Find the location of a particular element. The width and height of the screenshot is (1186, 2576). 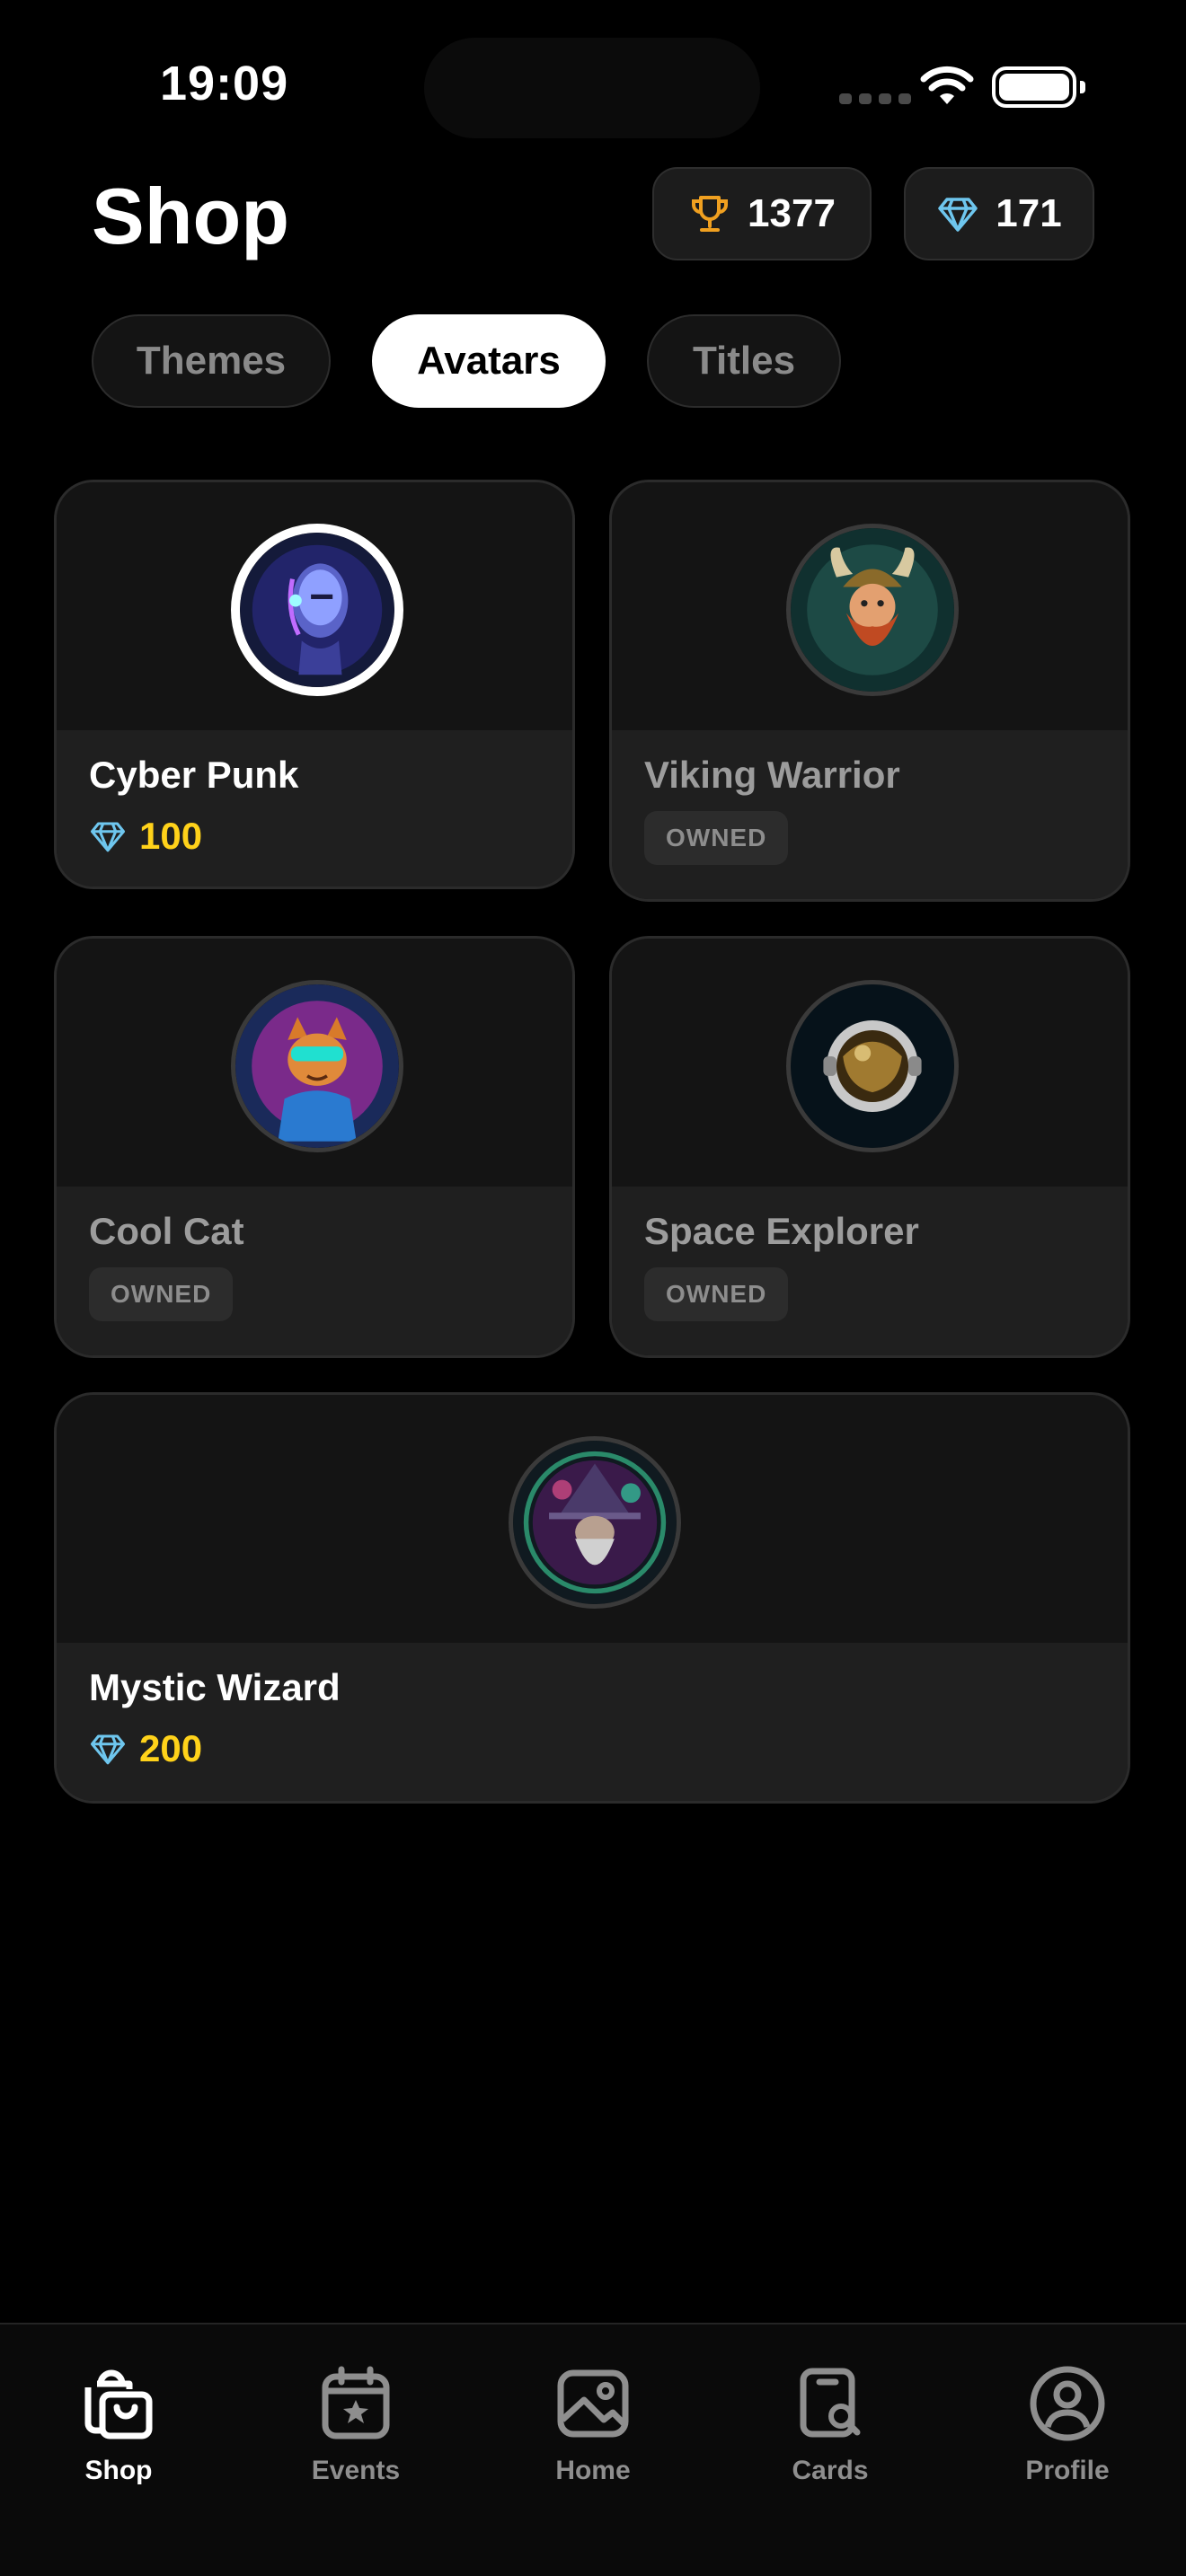

calendar-star-icon is located at coordinates (356, 2402).